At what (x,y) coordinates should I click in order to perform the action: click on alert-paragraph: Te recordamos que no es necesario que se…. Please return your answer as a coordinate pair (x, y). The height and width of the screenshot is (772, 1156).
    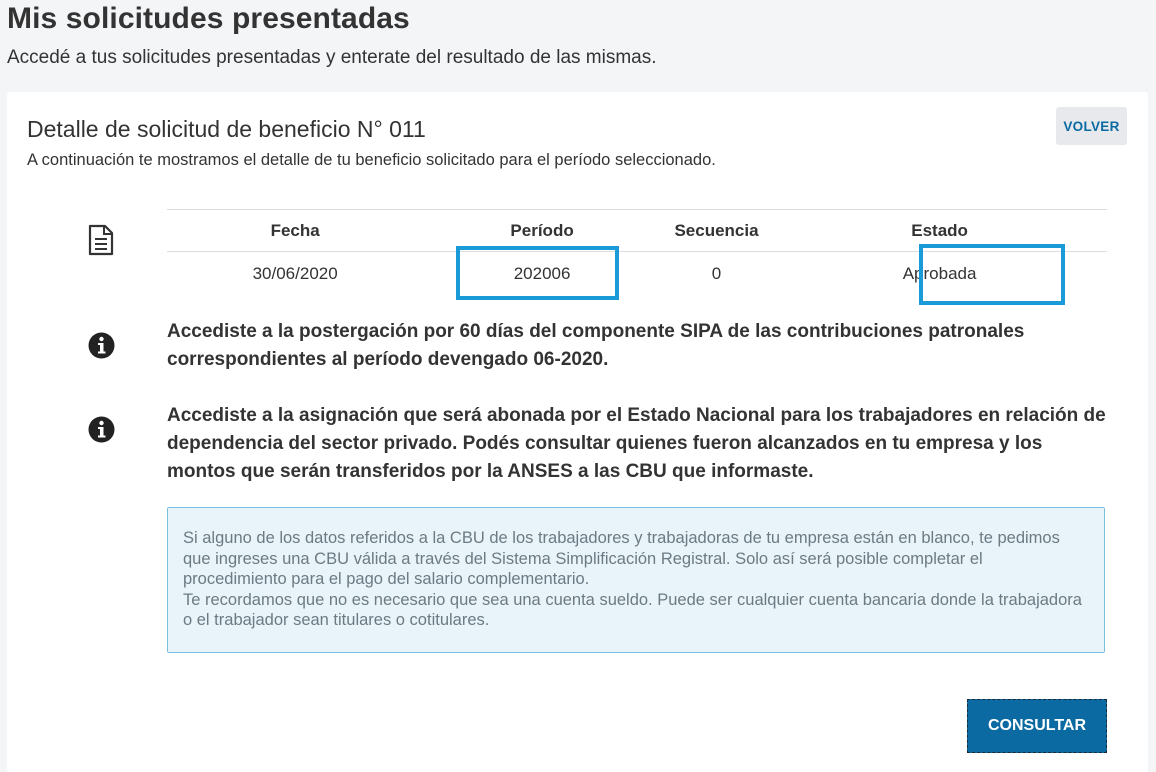
    Looking at the image, I should click on (632, 610).